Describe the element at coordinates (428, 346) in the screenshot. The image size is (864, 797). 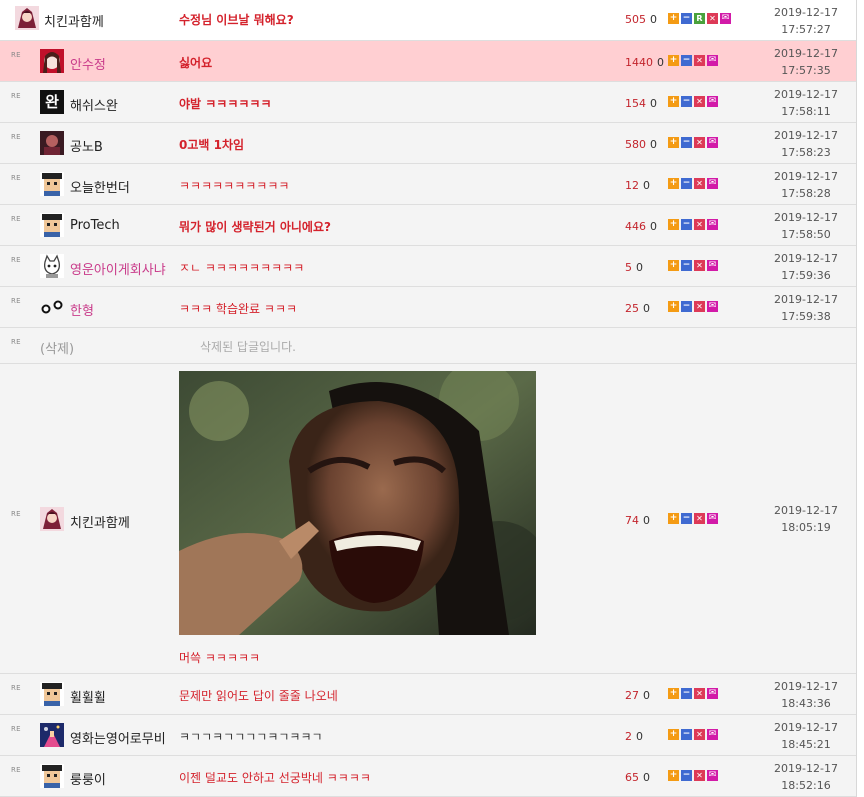
I see `comment-row-deleted: RE (삭제) 삭제된 답글입니다.` at that location.